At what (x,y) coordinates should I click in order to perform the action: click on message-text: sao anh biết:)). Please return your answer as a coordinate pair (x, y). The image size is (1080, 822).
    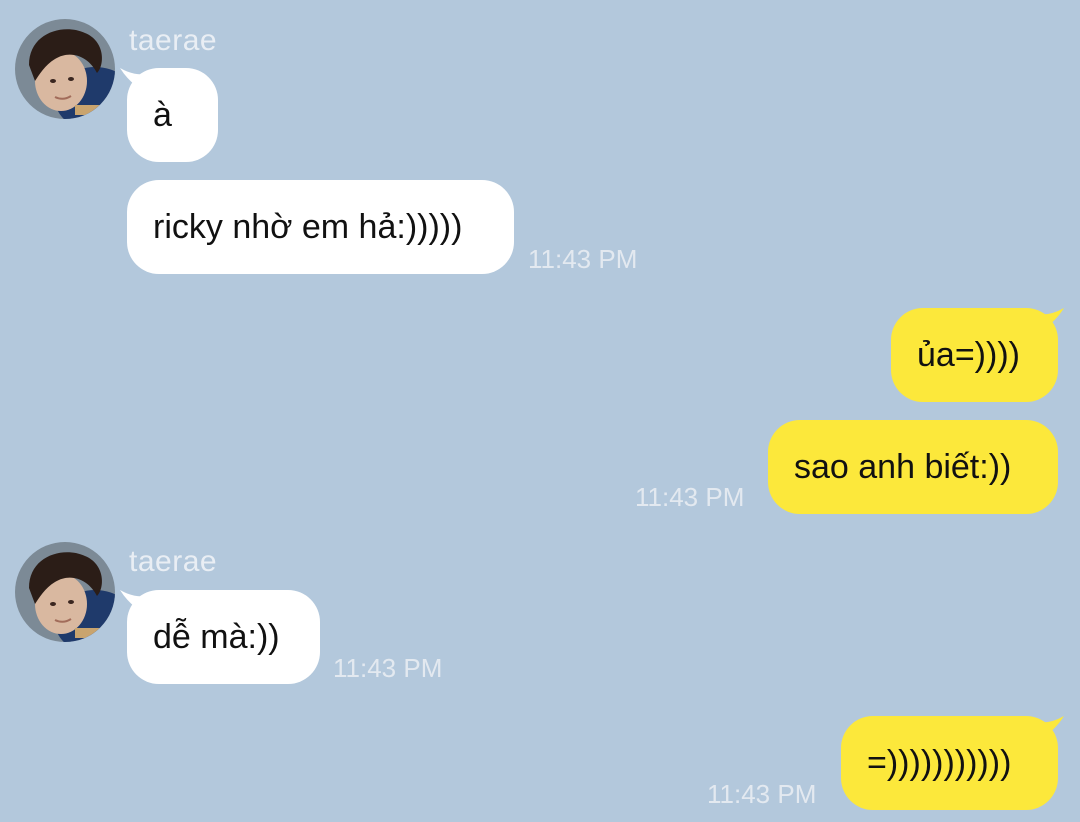
    Looking at the image, I should click on (903, 467).